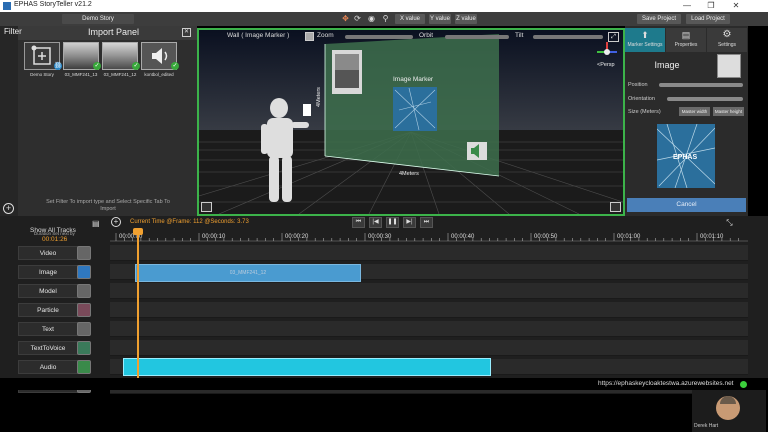 This screenshot has height=432, width=768. I want to click on orbit-label: Orbit, so click(426, 35).